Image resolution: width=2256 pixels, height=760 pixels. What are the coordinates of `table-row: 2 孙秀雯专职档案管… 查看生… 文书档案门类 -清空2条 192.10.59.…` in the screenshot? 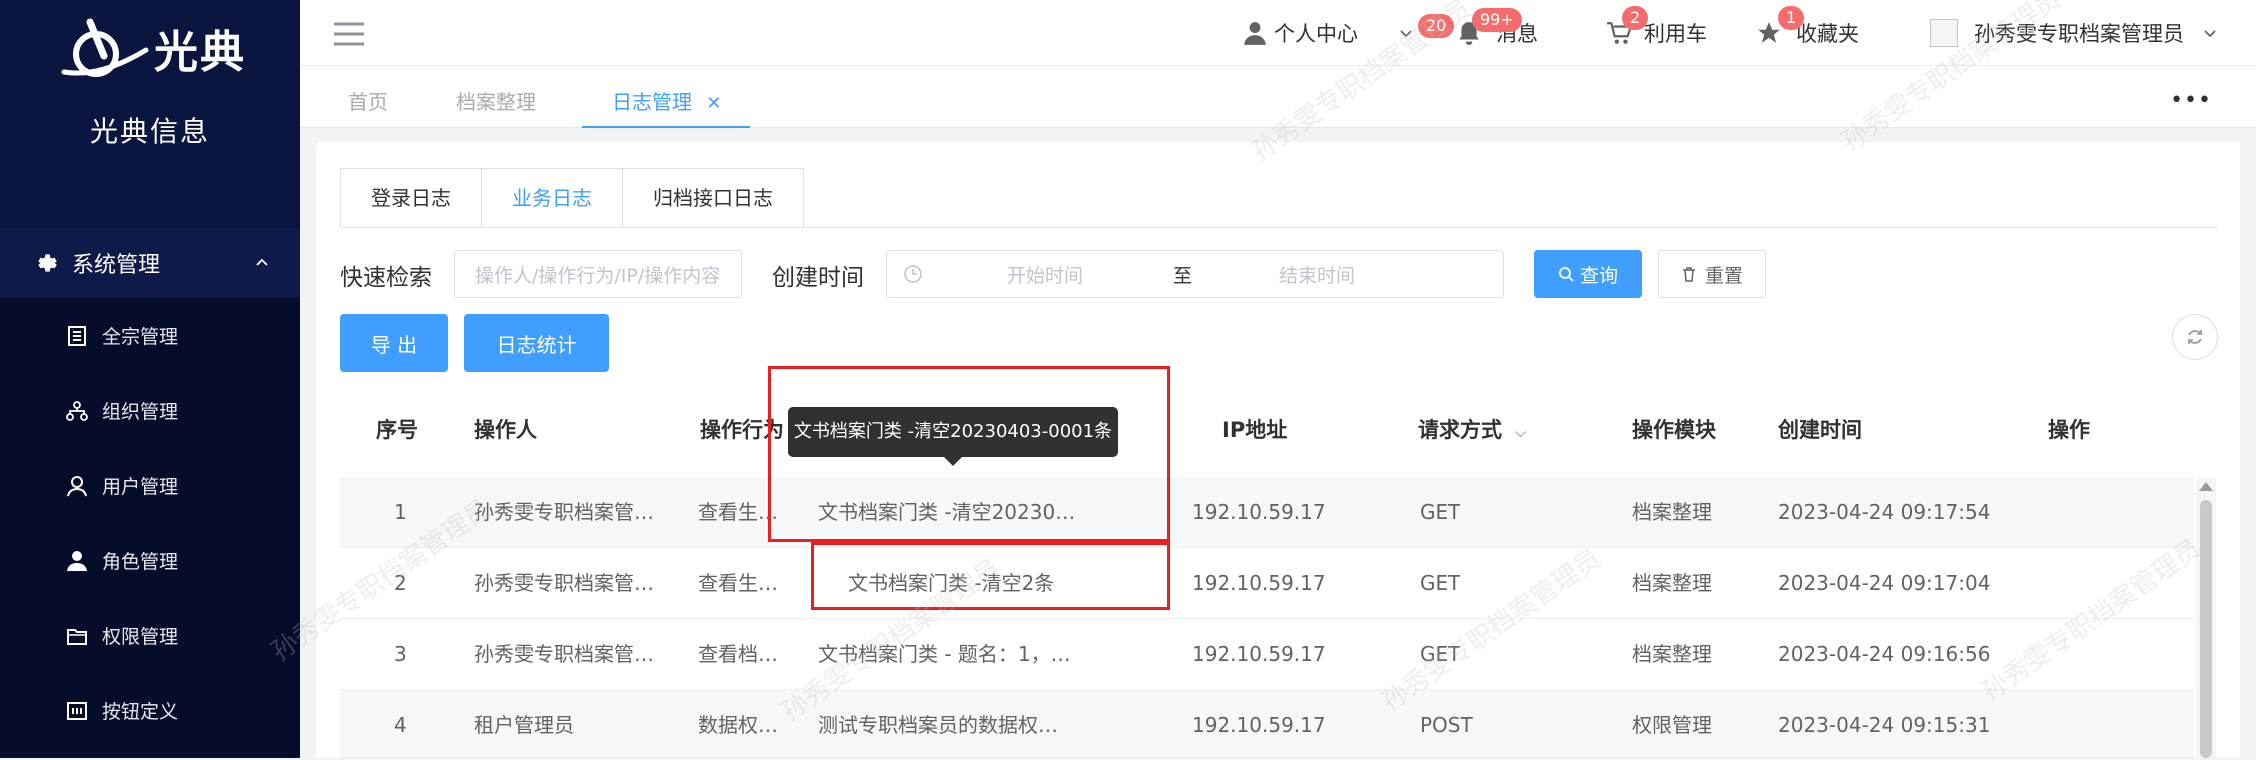 It's located at (1267, 583).